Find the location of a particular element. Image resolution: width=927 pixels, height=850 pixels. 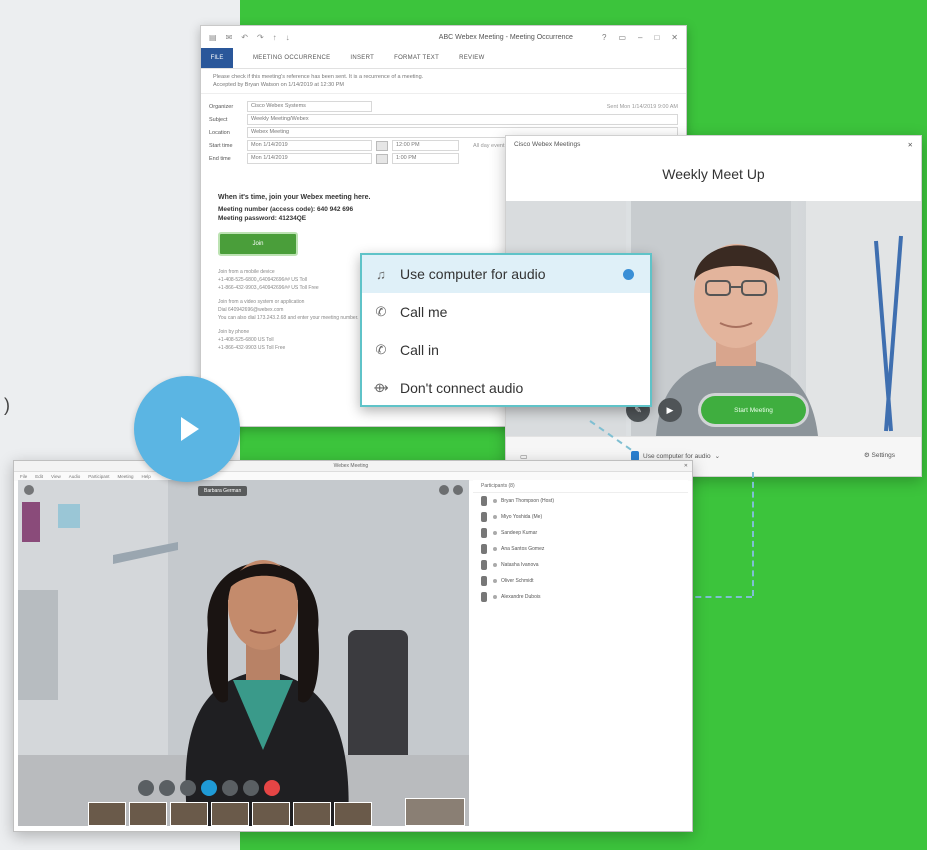

end-date-input: Mon 1/14/2019 is located at coordinates (309, 158).